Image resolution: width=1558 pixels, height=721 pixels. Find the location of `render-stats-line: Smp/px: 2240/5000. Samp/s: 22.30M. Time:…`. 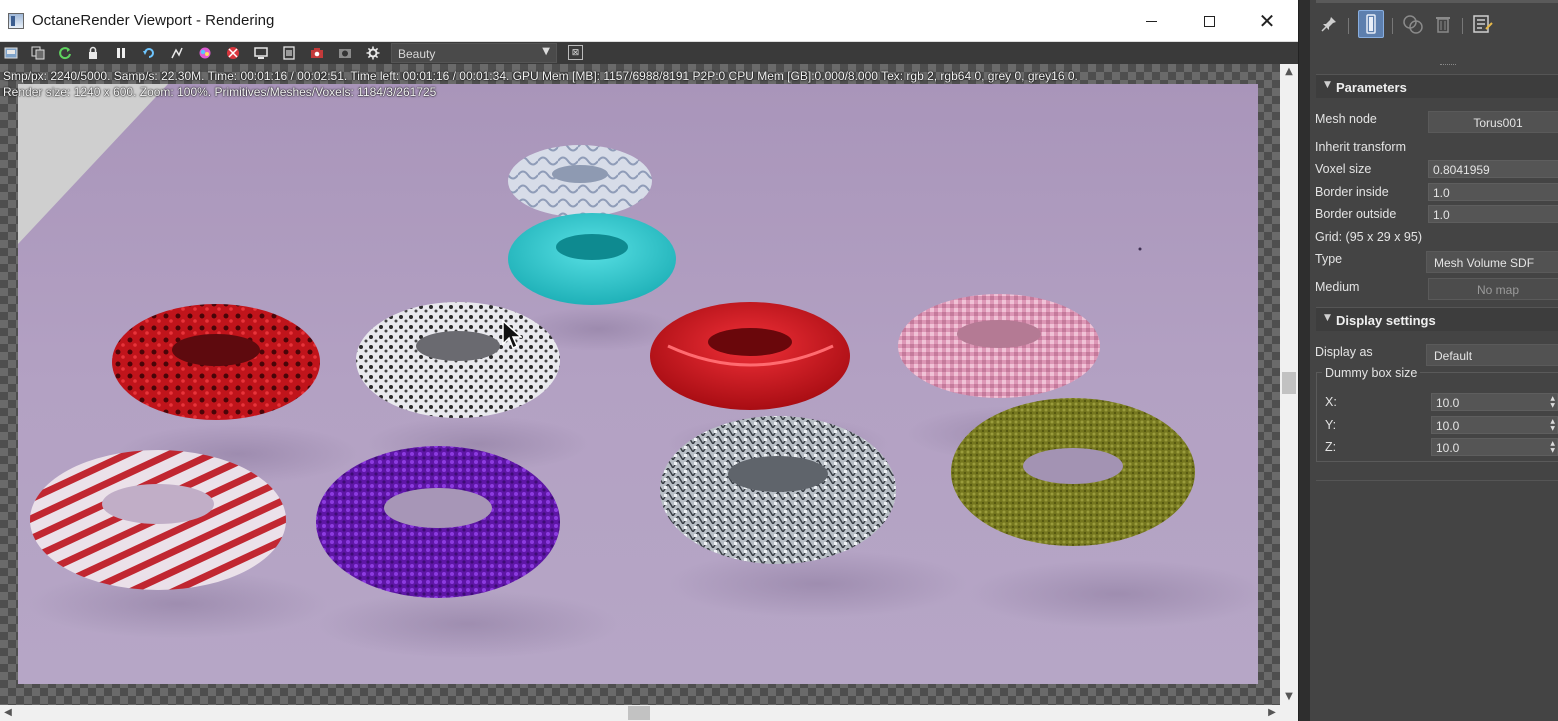

render-stats-line: Smp/px: 2240/5000. Samp/s: 22.30M. Time:… is located at coordinates (540, 76).